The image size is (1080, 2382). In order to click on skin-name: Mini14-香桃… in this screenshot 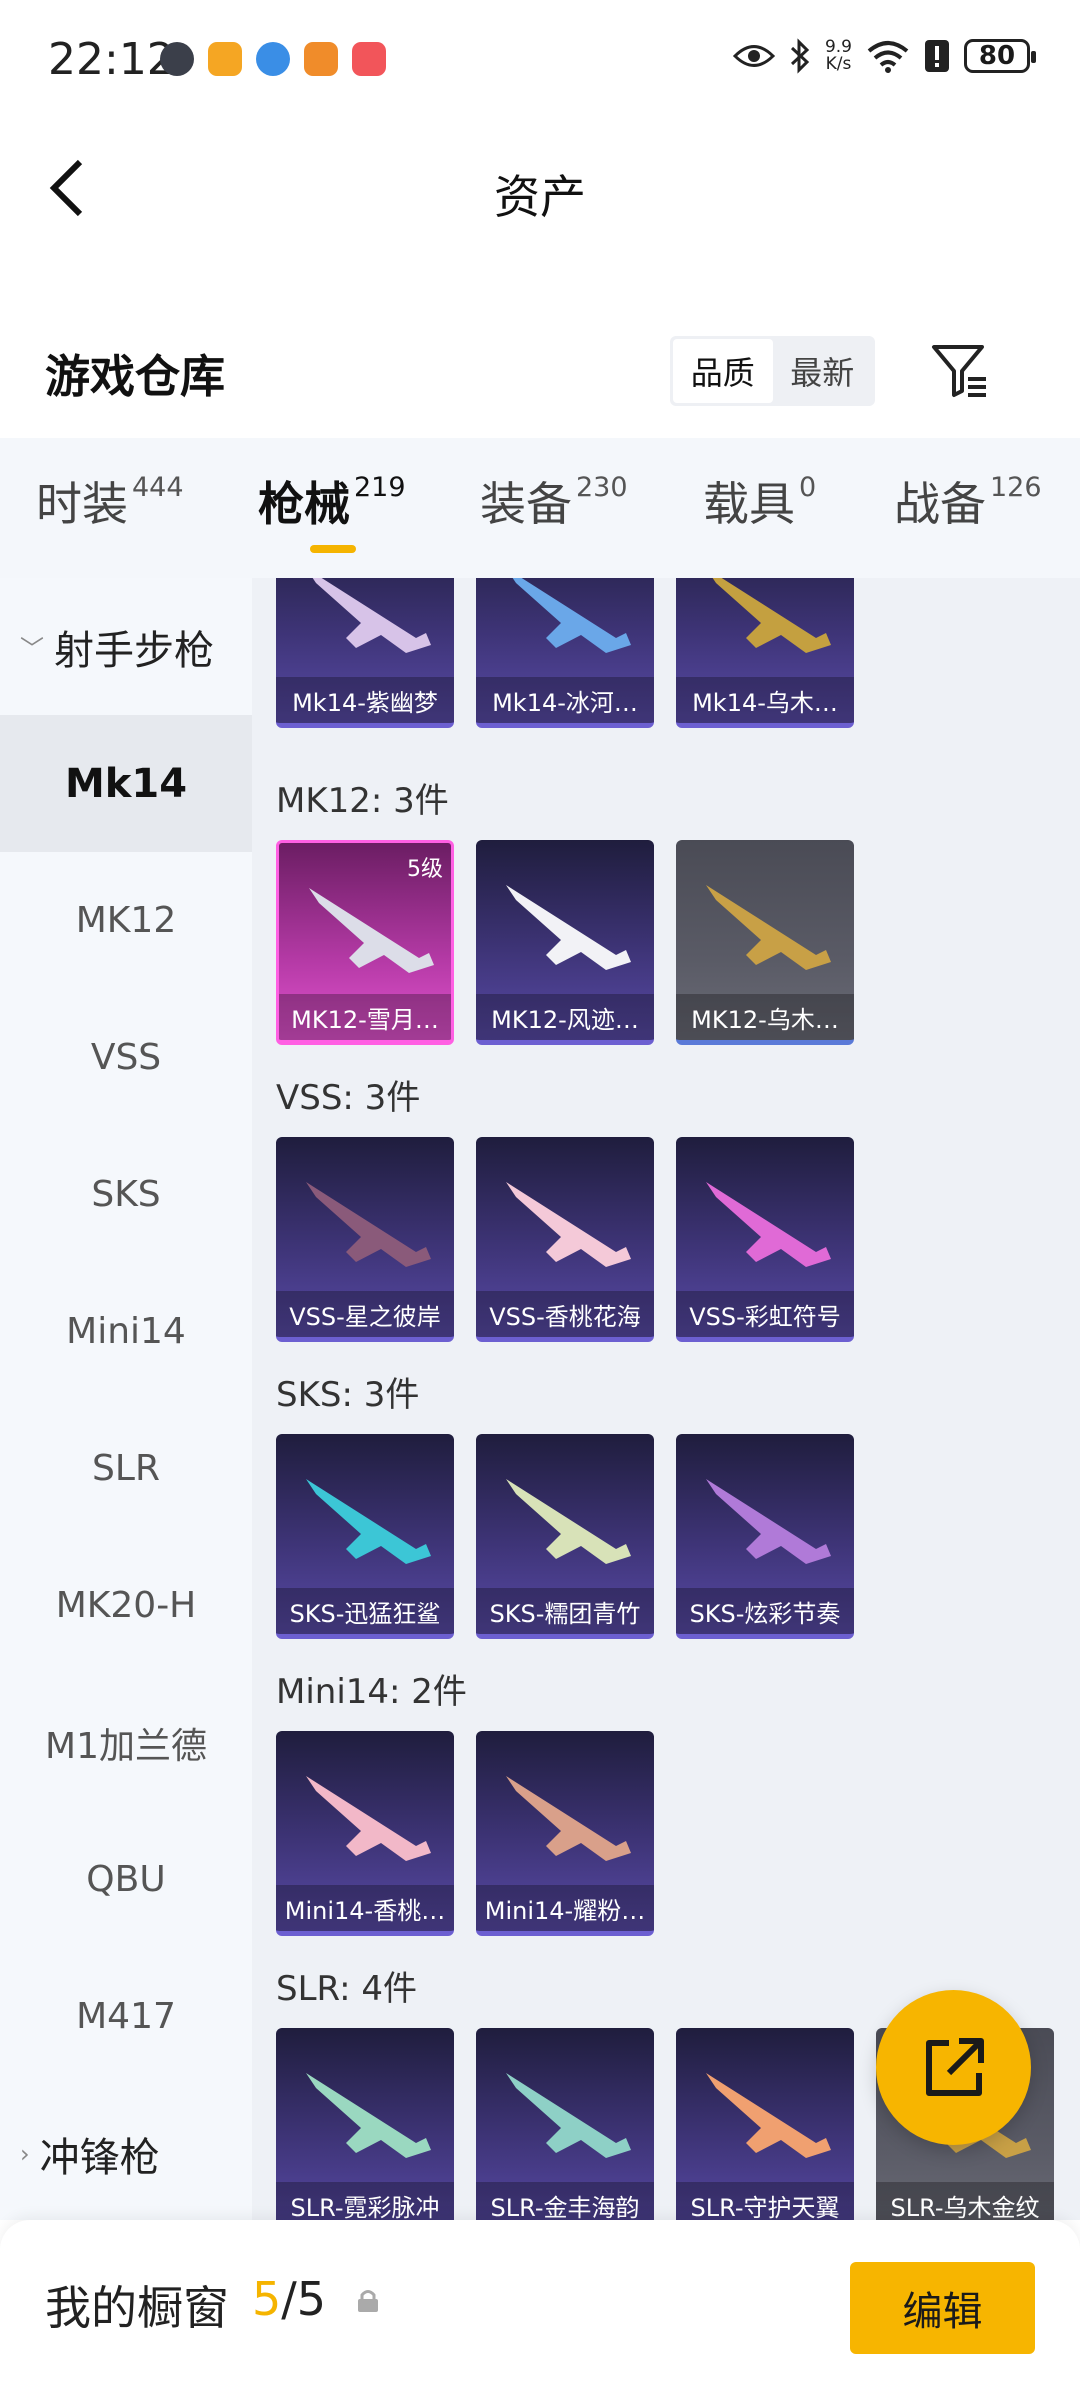, I will do `click(365, 1908)`.